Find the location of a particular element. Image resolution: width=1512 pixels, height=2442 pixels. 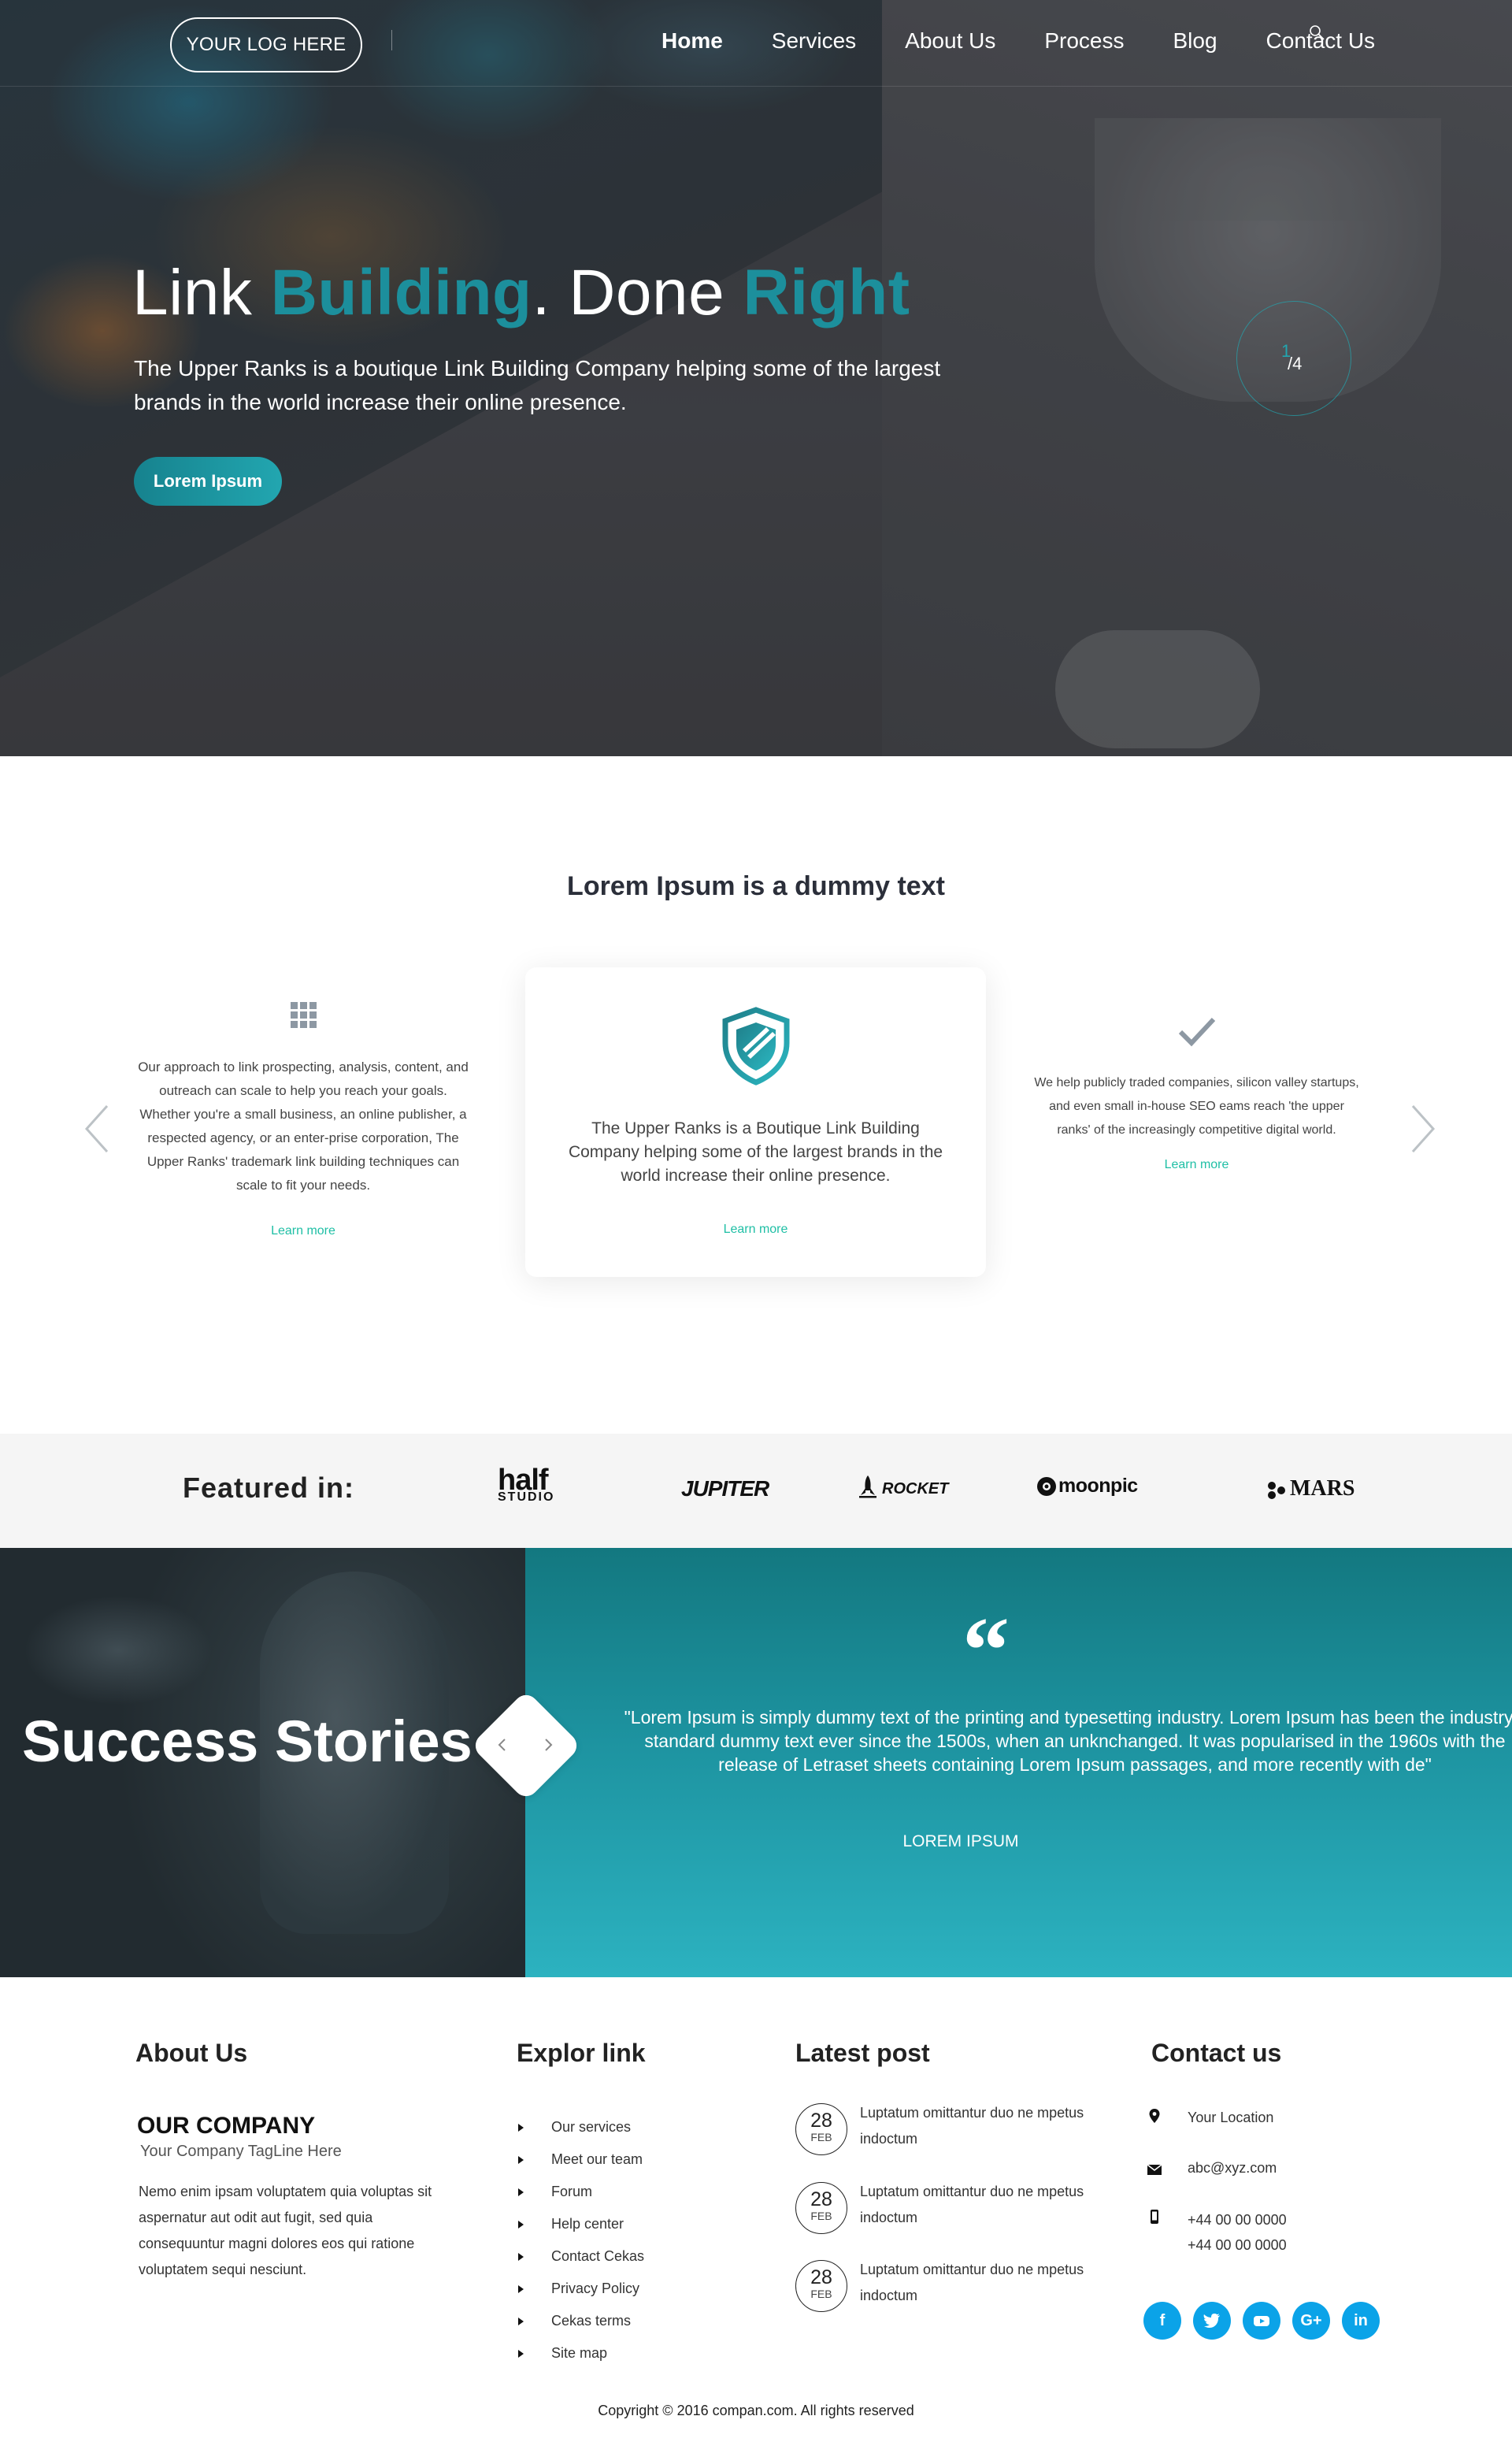

footer-link-item: Cekas terms is located at coordinates (580, 2321).